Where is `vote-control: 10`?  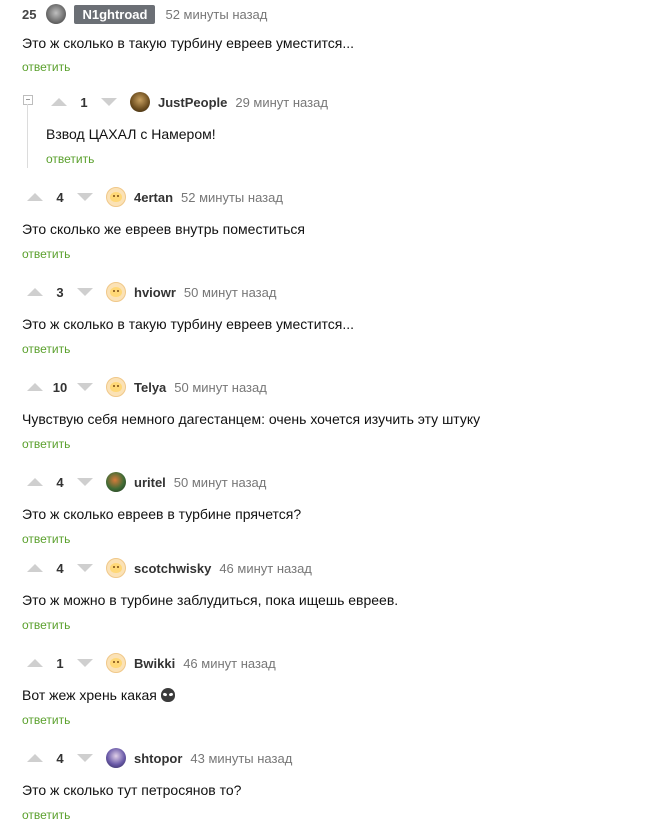
vote-control: 10 is located at coordinates (60, 387).